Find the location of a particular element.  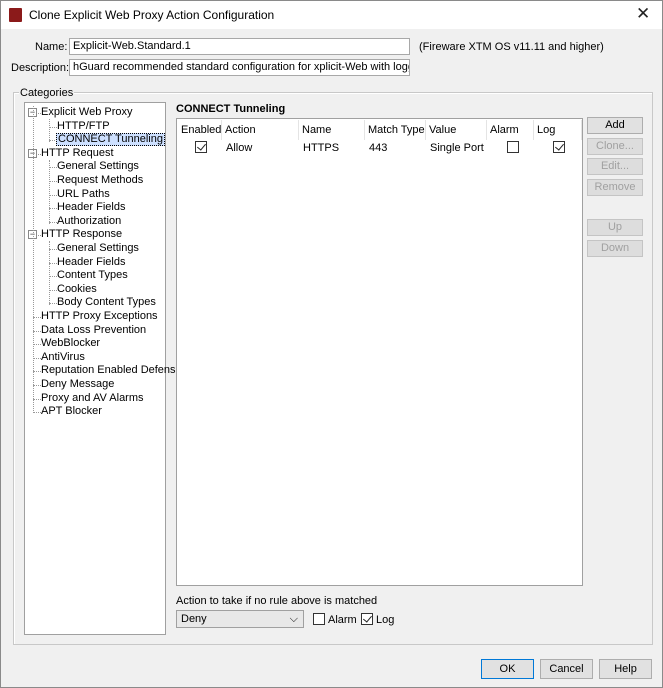

remove-button: Remove is located at coordinates (615, 187).